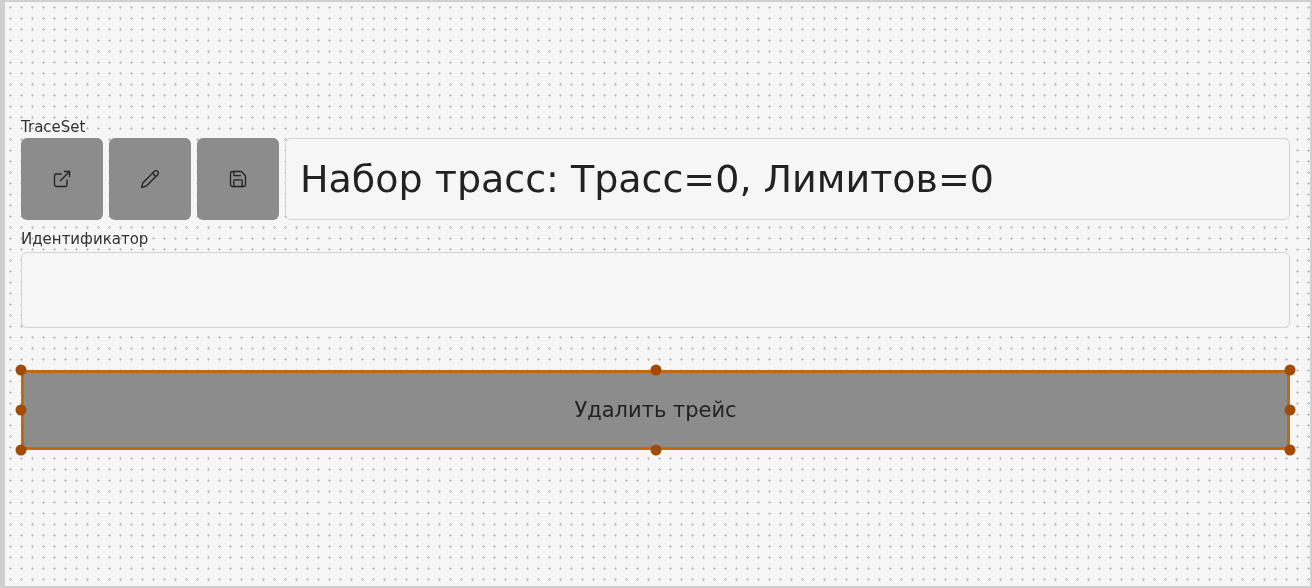 The image size is (1312, 588). I want to click on identifier-field, so click(655, 290).